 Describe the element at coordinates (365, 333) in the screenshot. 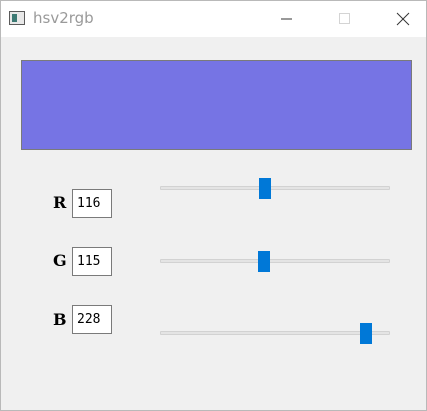

I see `blue-slider-thumb` at that location.